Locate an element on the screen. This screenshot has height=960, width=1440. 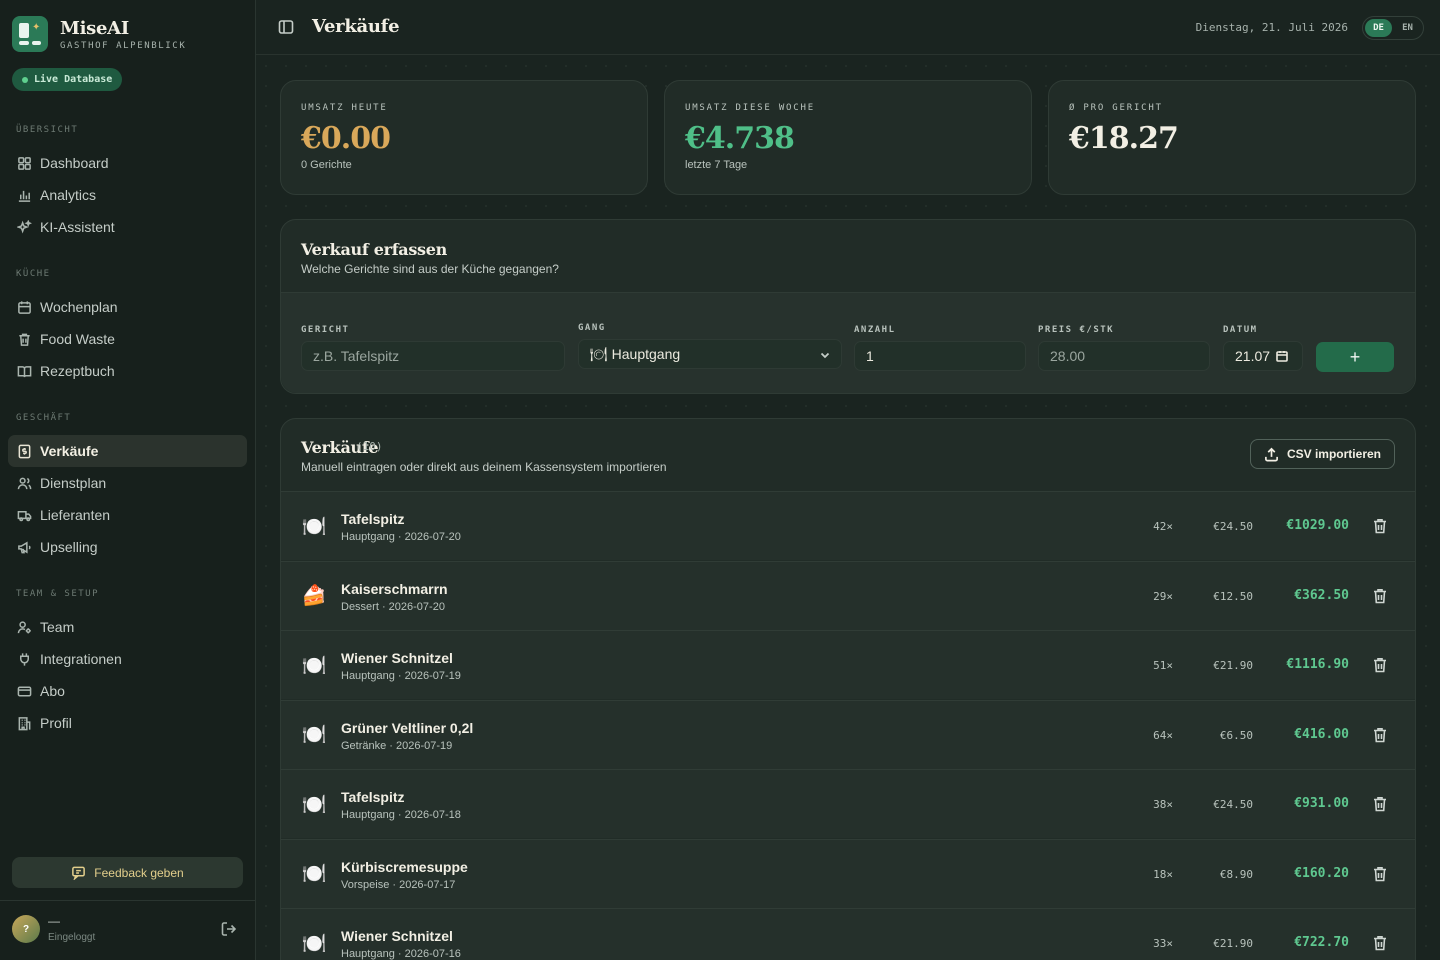
stat-label: UMSATZ HEUTE is located at coordinates (344, 108).